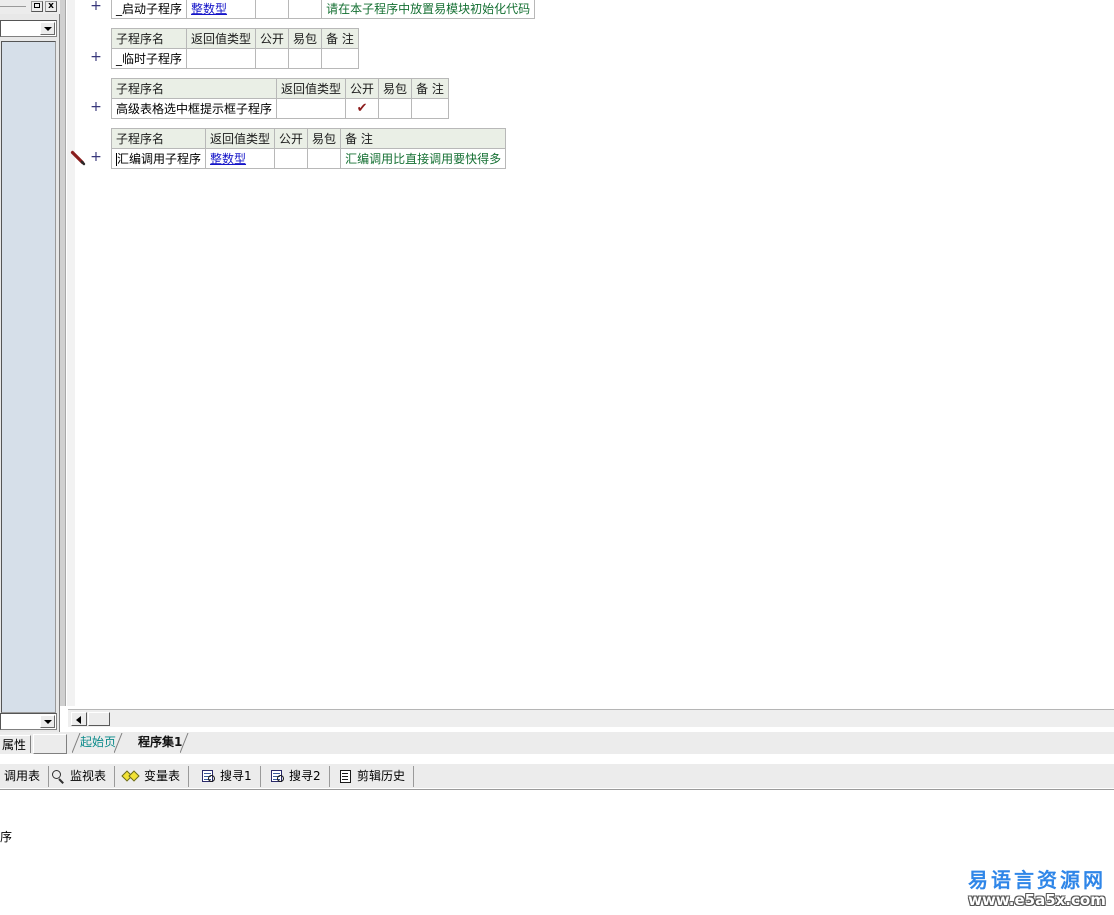 The width and height of the screenshot is (1114, 915). Describe the element at coordinates (194, 108) in the screenshot. I see `cell-name: 高级表格选中框提示框子程序` at that location.